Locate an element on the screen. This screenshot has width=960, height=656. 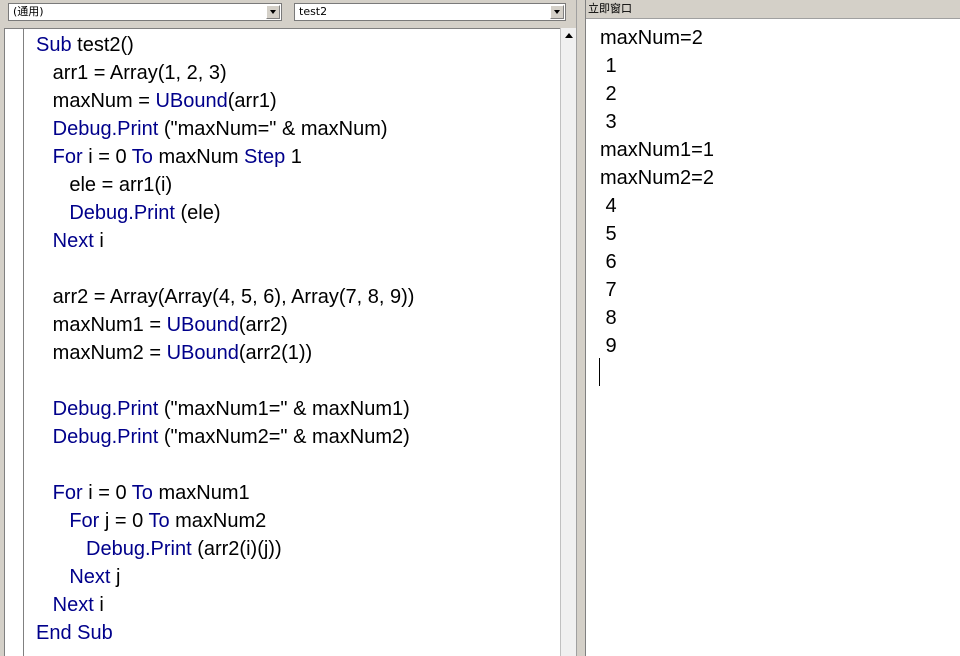
code-text: (arr1) is located at coordinates (252, 101).